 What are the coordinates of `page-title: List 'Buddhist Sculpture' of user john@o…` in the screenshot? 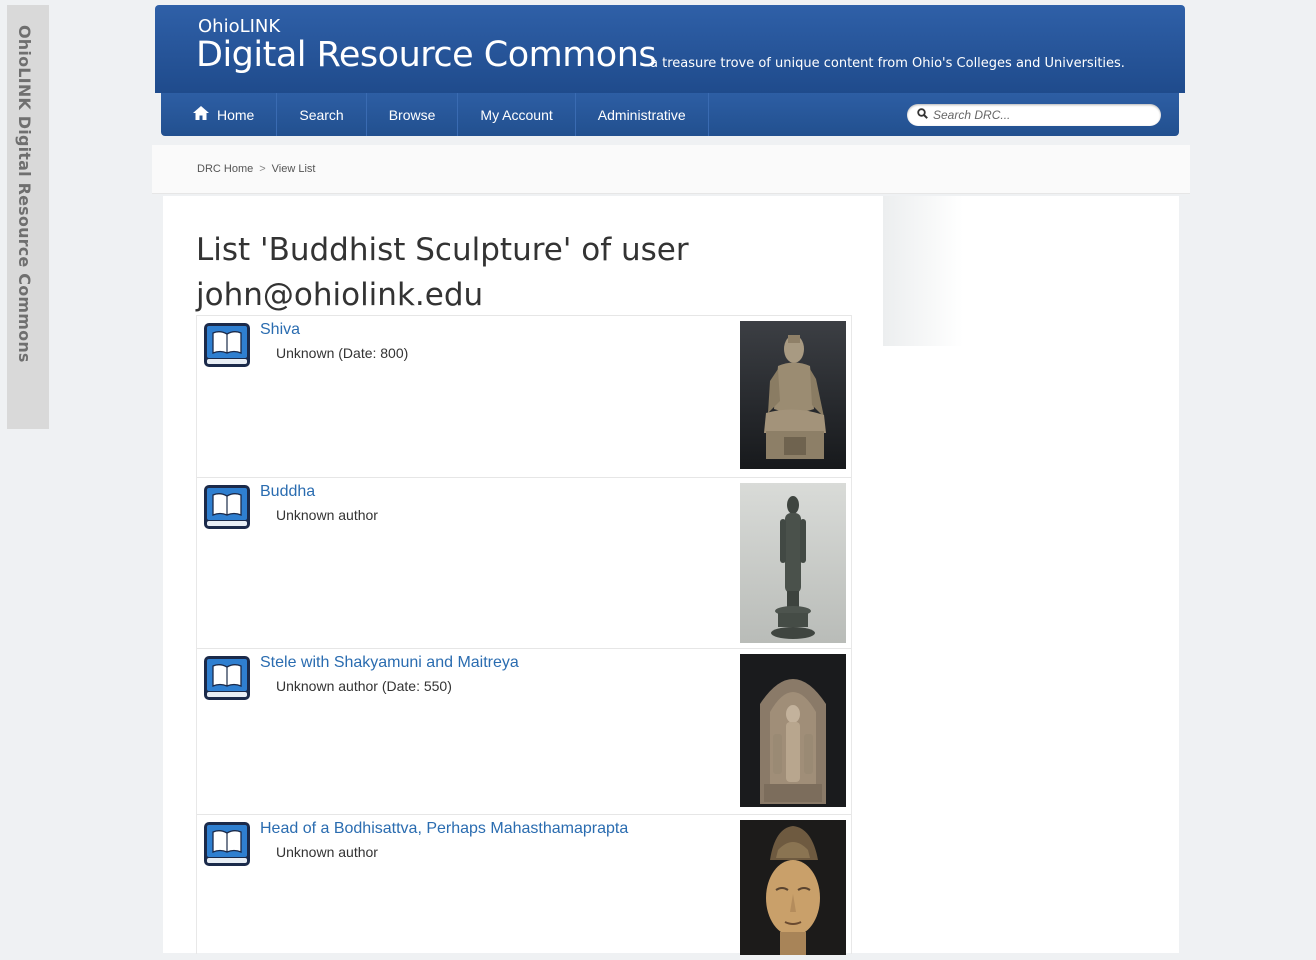 It's located at (442, 272).